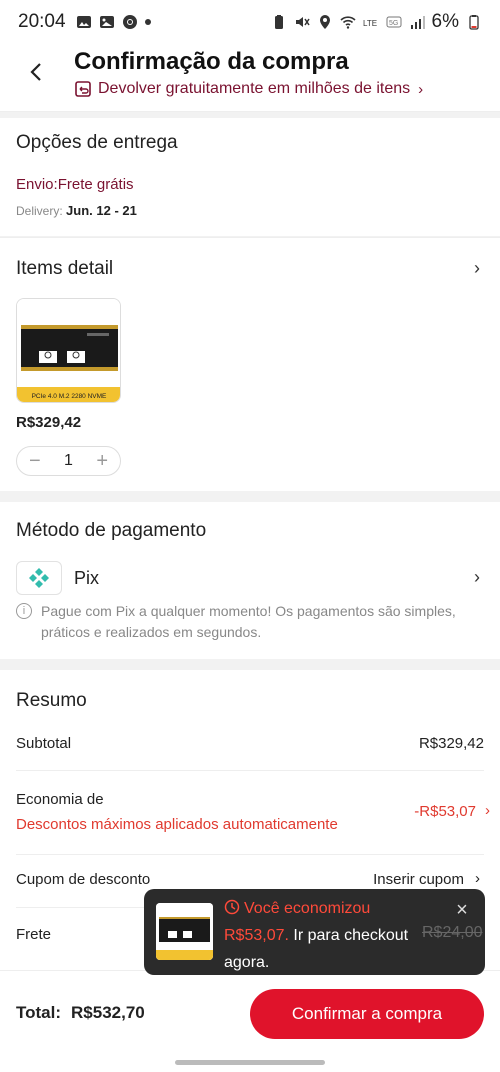  What do you see at coordinates (65, 268) in the screenshot?
I see `items-title: Items detail` at bounding box center [65, 268].